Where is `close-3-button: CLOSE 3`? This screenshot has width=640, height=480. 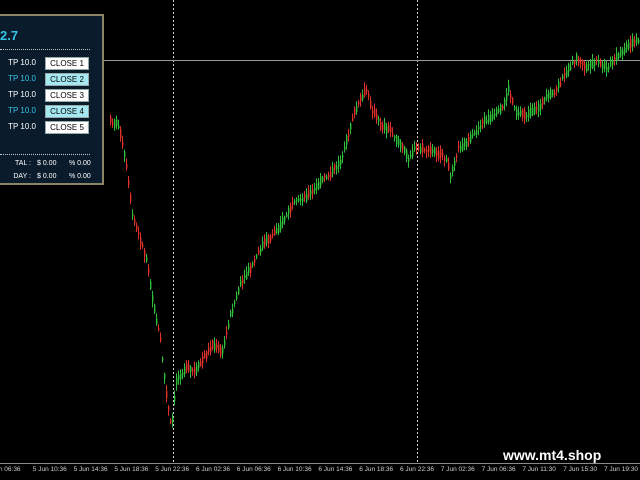
close-3-button: CLOSE 3 is located at coordinates (67, 95).